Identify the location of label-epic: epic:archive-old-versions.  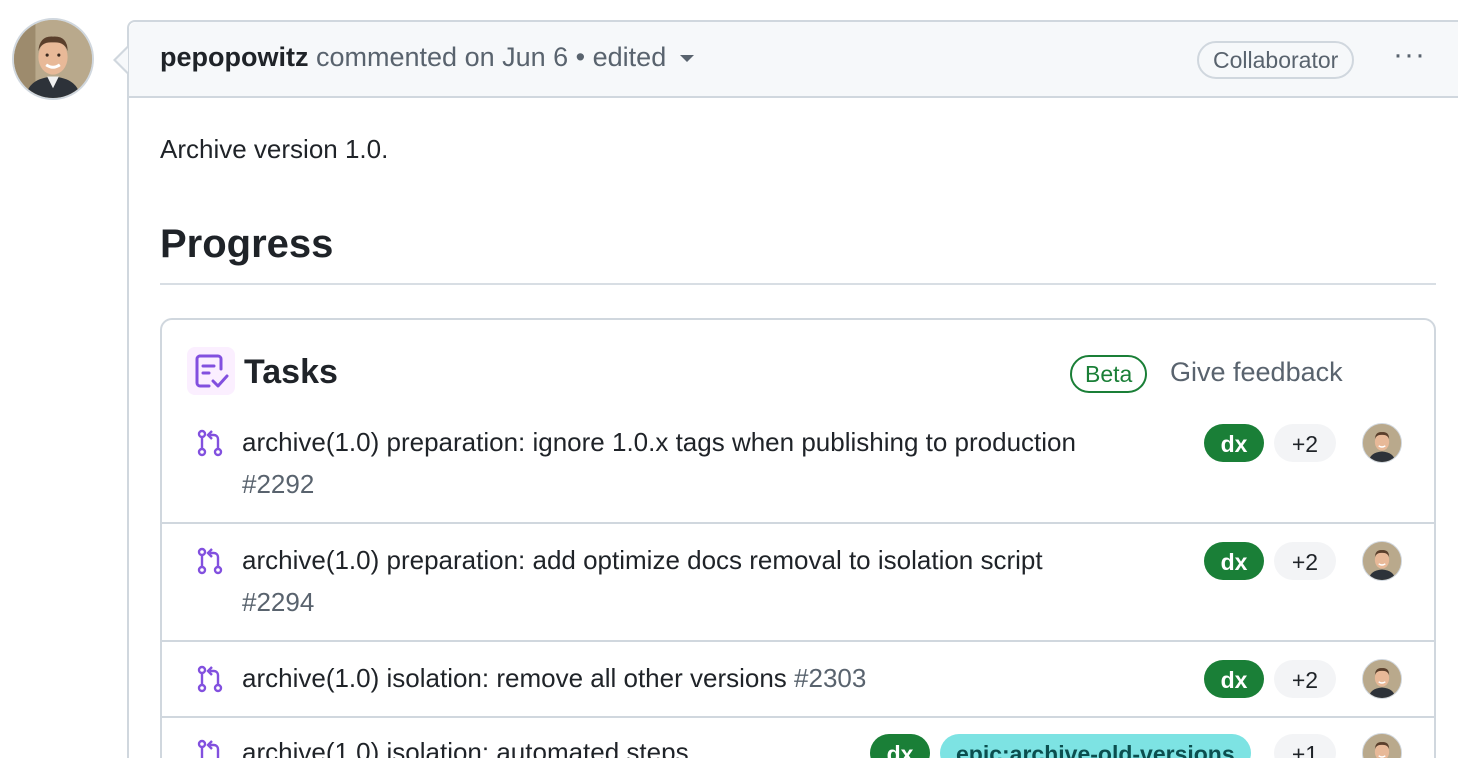
(1095, 746).